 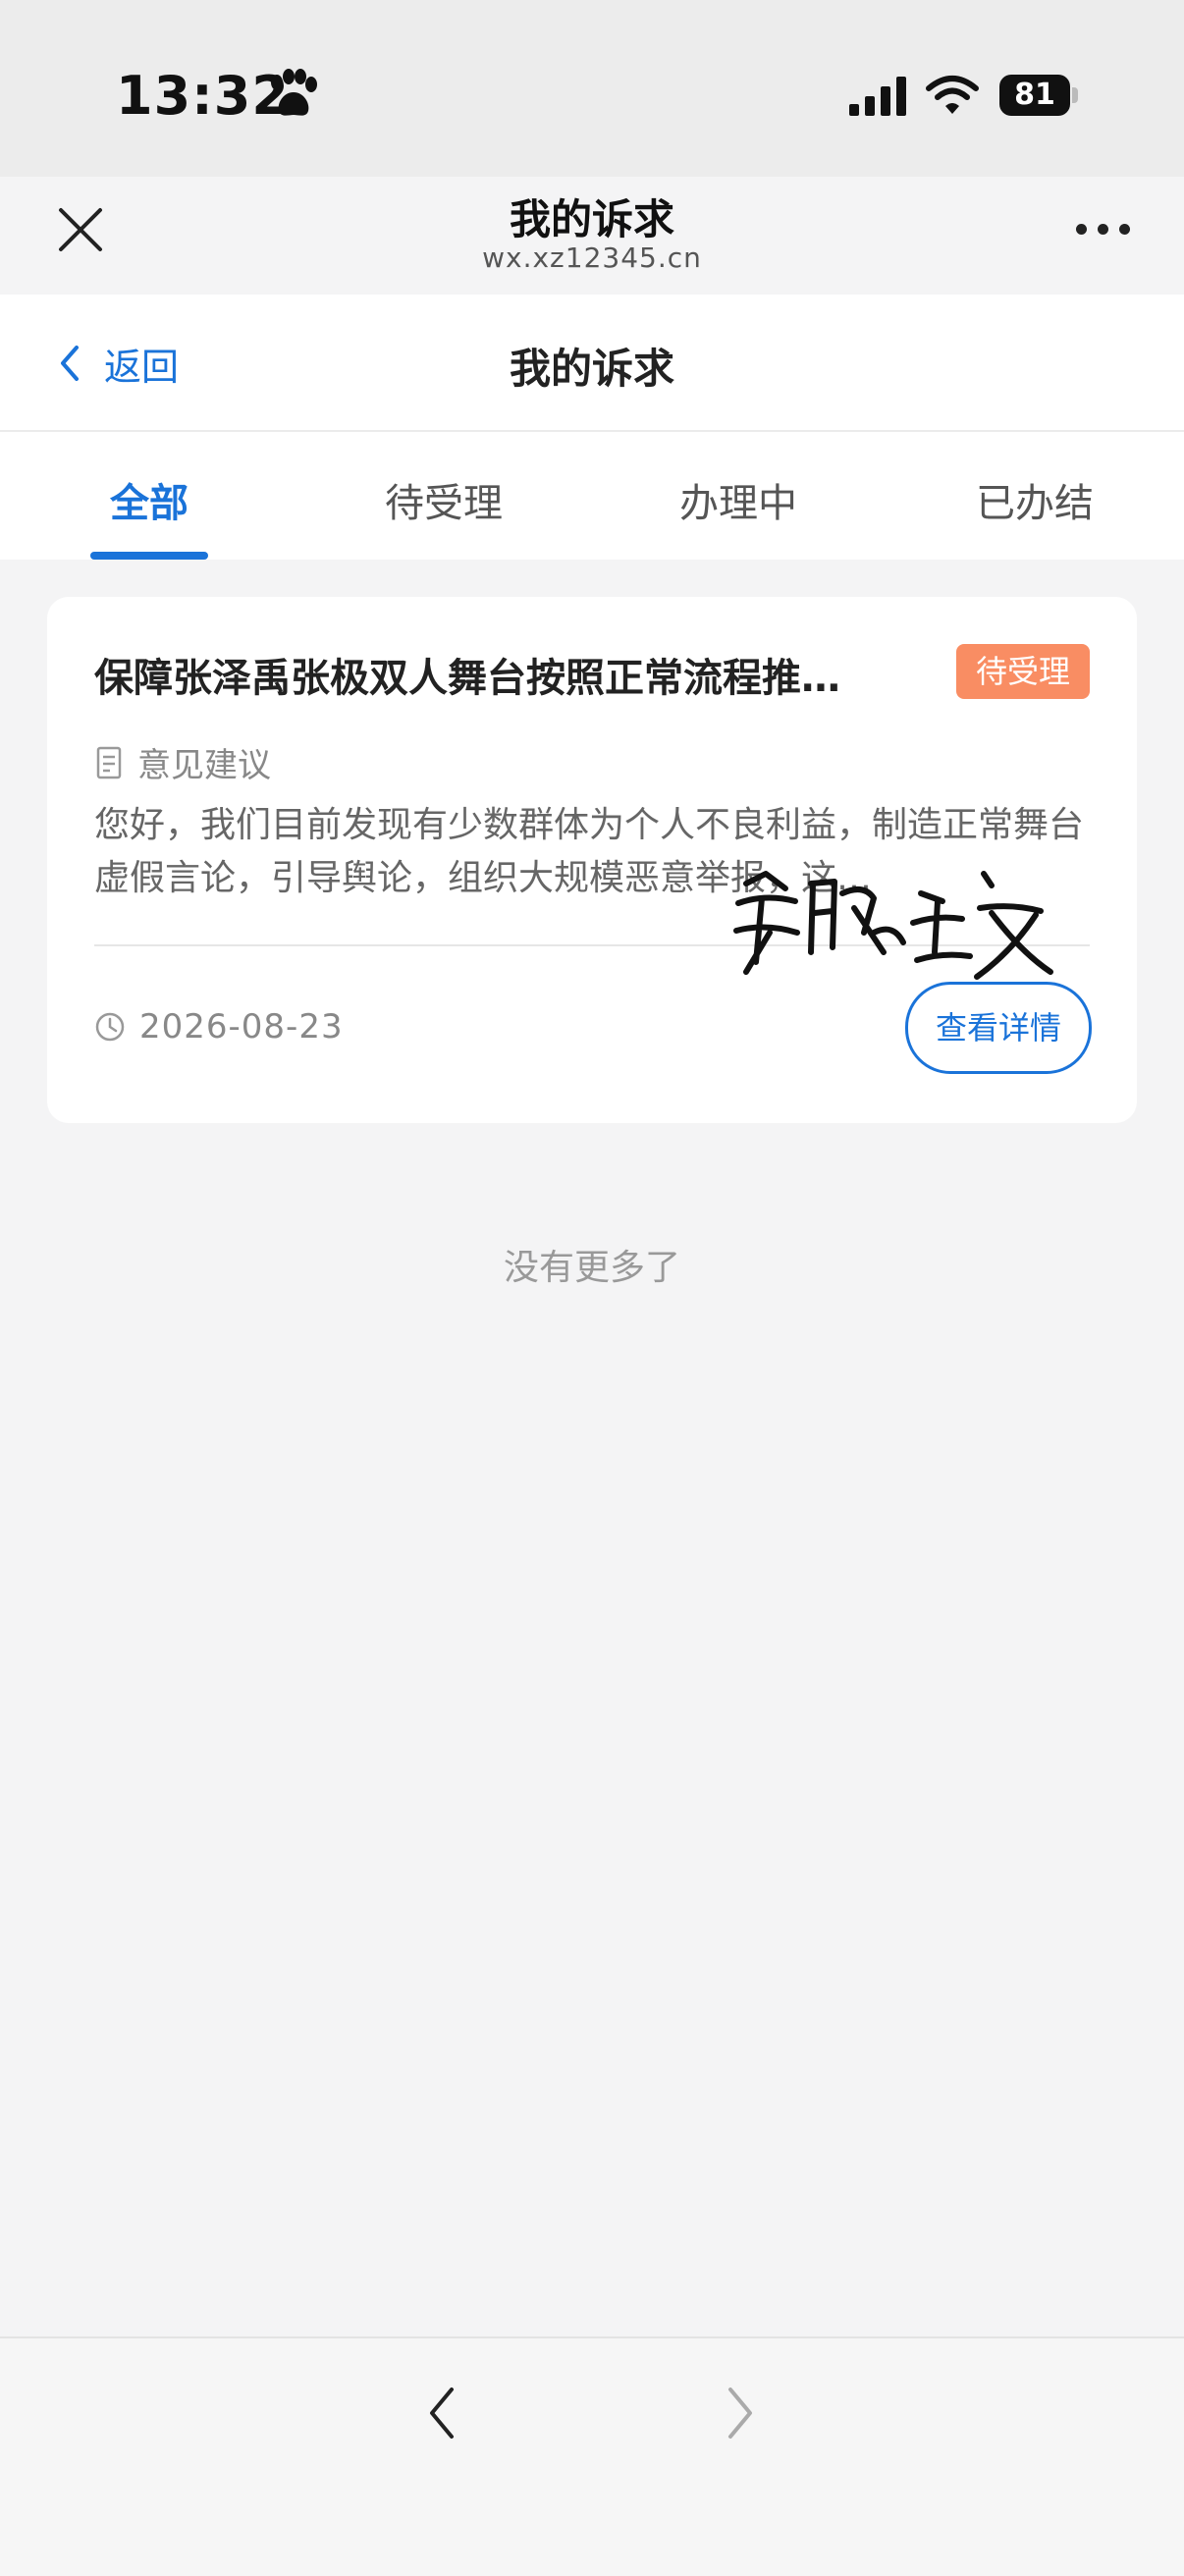 I want to click on category-label: 意见建议, so click(x=204, y=765).